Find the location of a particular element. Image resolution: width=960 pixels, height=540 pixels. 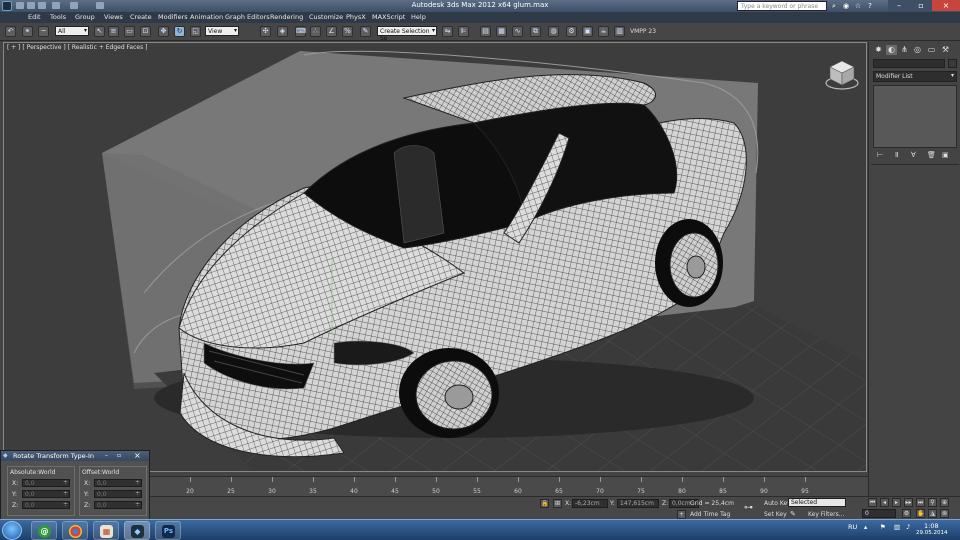

graphite-ribbon-icon: ▦ is located at coordinates (501, 31).